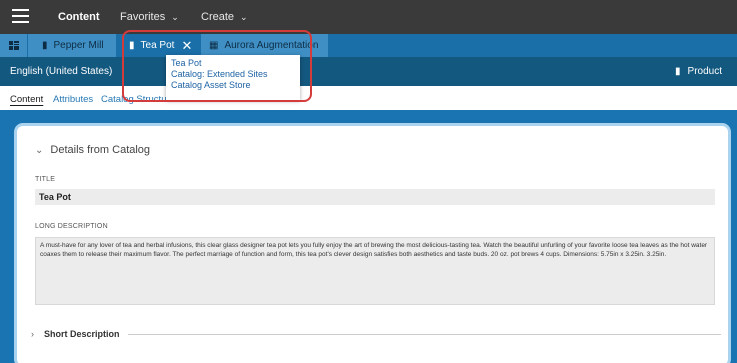 The width and height of the screenshot is (737, 363). What do you see at coordinates (368, 17) in the screenshot?
I see `top-navigation-bar: Content Favorites ⌄ Create ⌄` at bounding box center [368, 17].